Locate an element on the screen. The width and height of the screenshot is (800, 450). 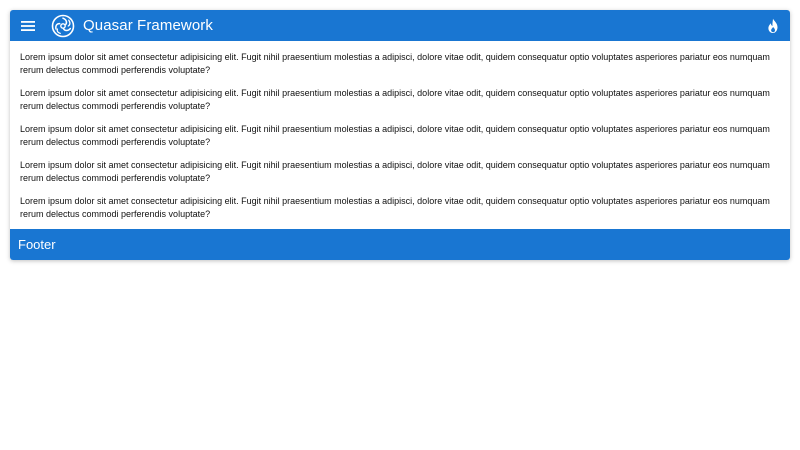
quasar-logo-icon is located at coordinates (63, 25).